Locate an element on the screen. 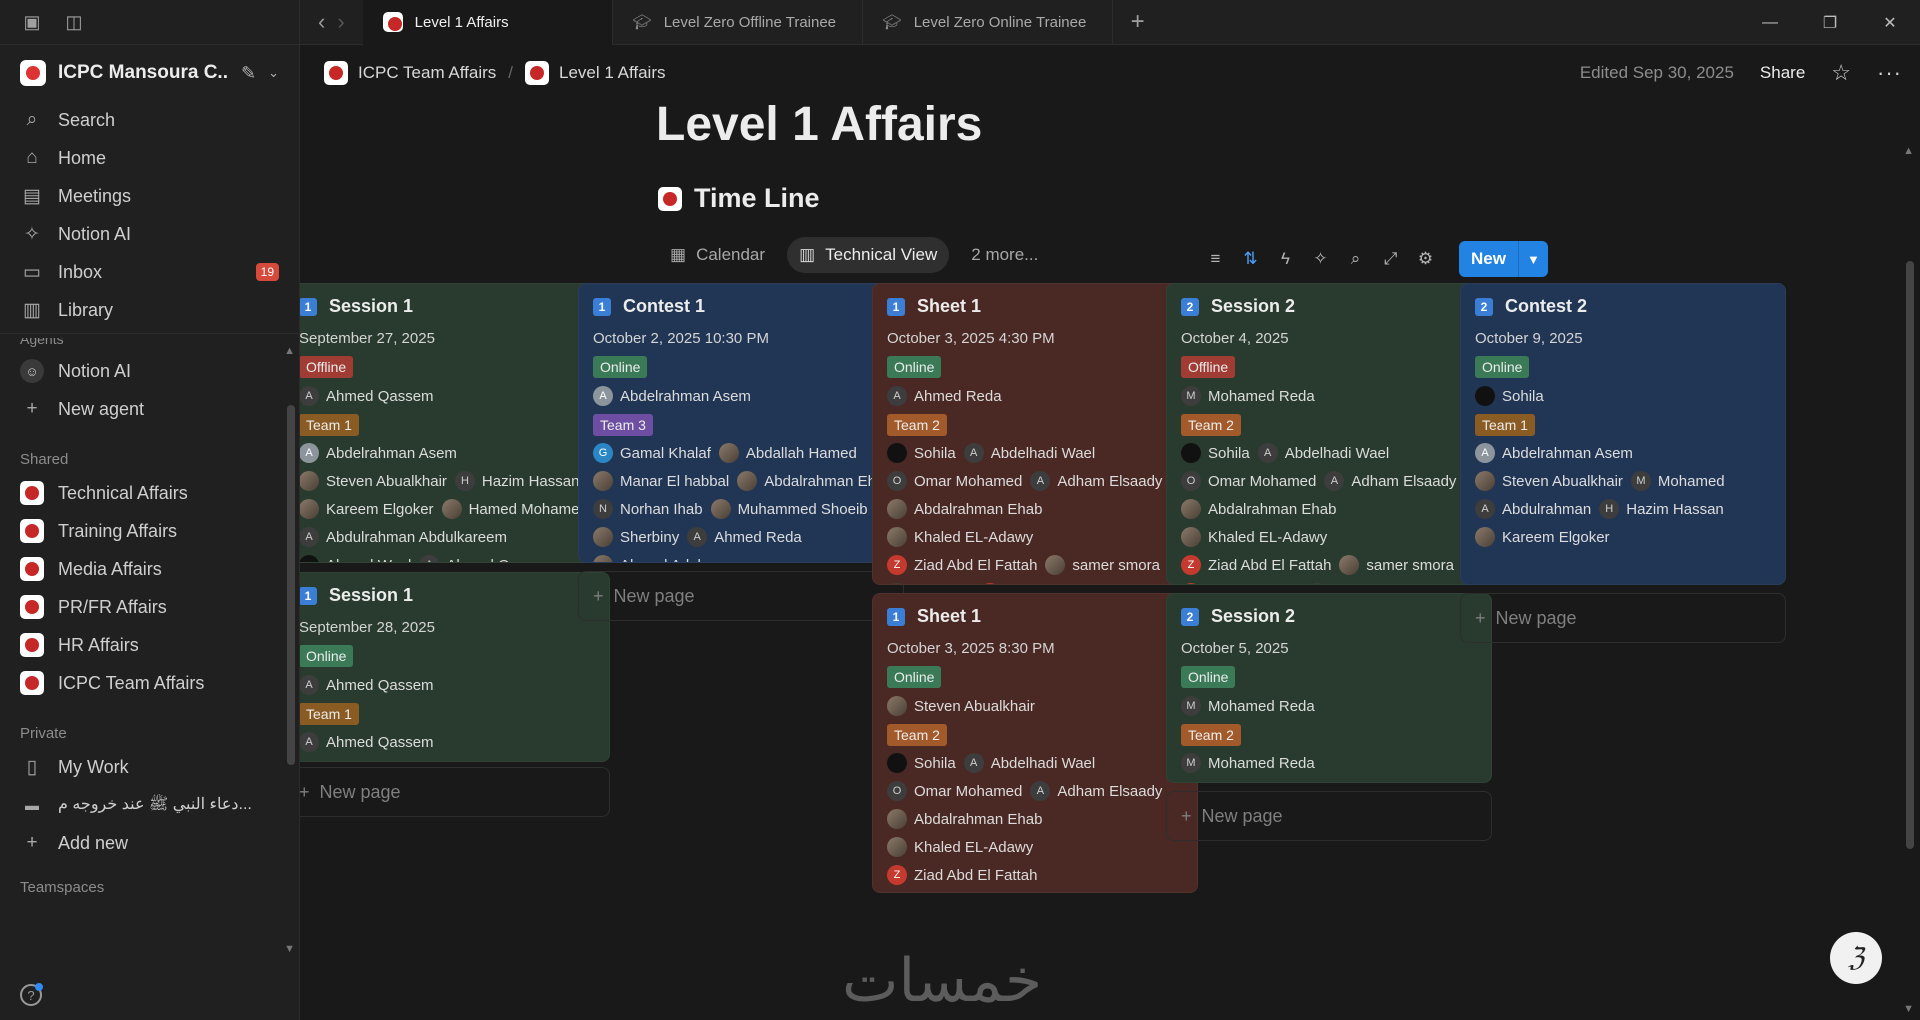 The image size is (1920, 1020). sidebar-item-home: ⌂ Home is located at coordinates (149, 158).